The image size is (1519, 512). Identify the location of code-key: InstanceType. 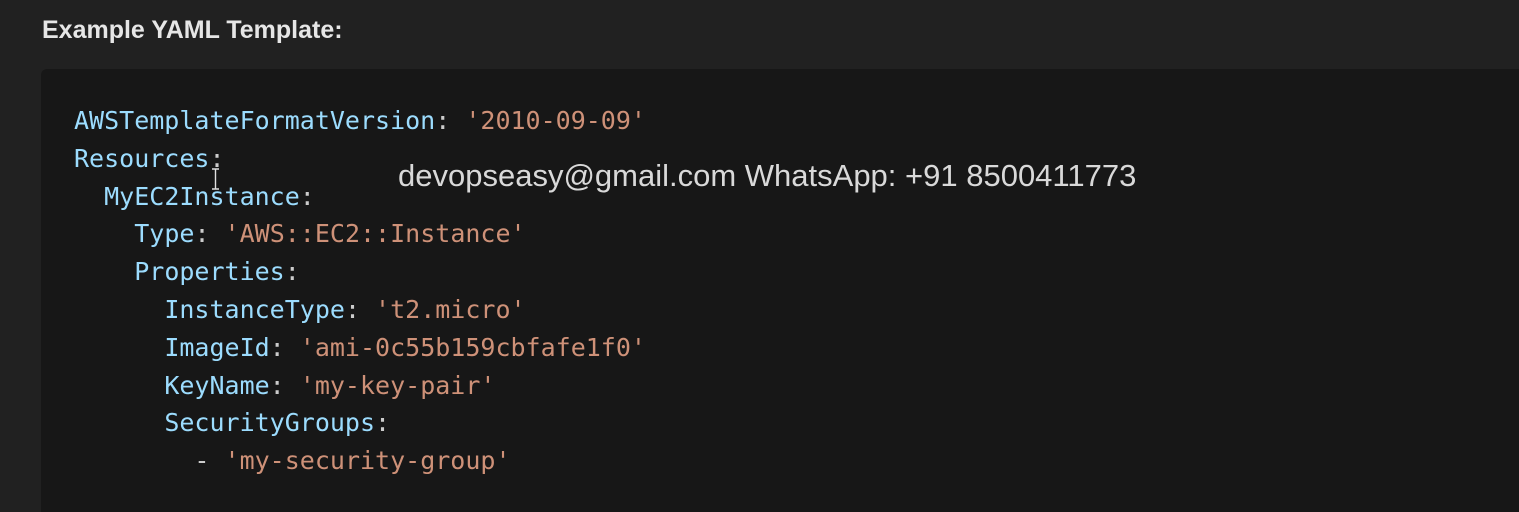
(254, 309).